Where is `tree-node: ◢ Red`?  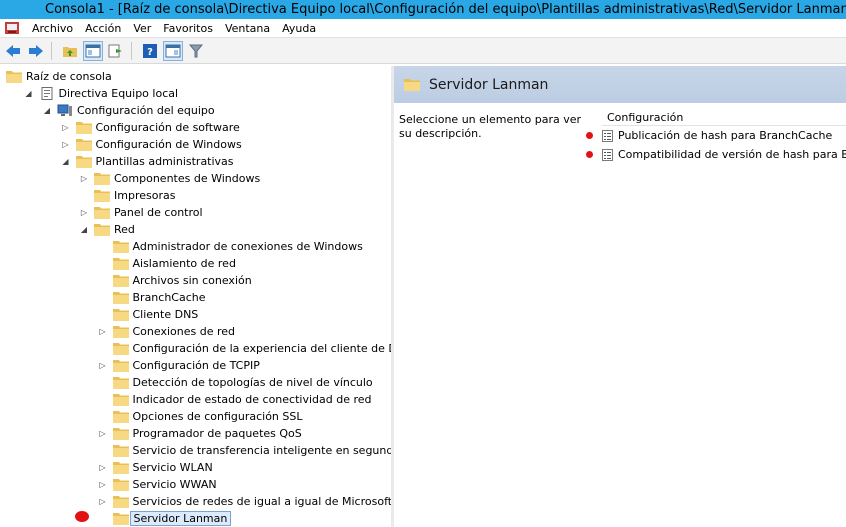 tree-node: ◢ Red is located at coordinates (106, 229).